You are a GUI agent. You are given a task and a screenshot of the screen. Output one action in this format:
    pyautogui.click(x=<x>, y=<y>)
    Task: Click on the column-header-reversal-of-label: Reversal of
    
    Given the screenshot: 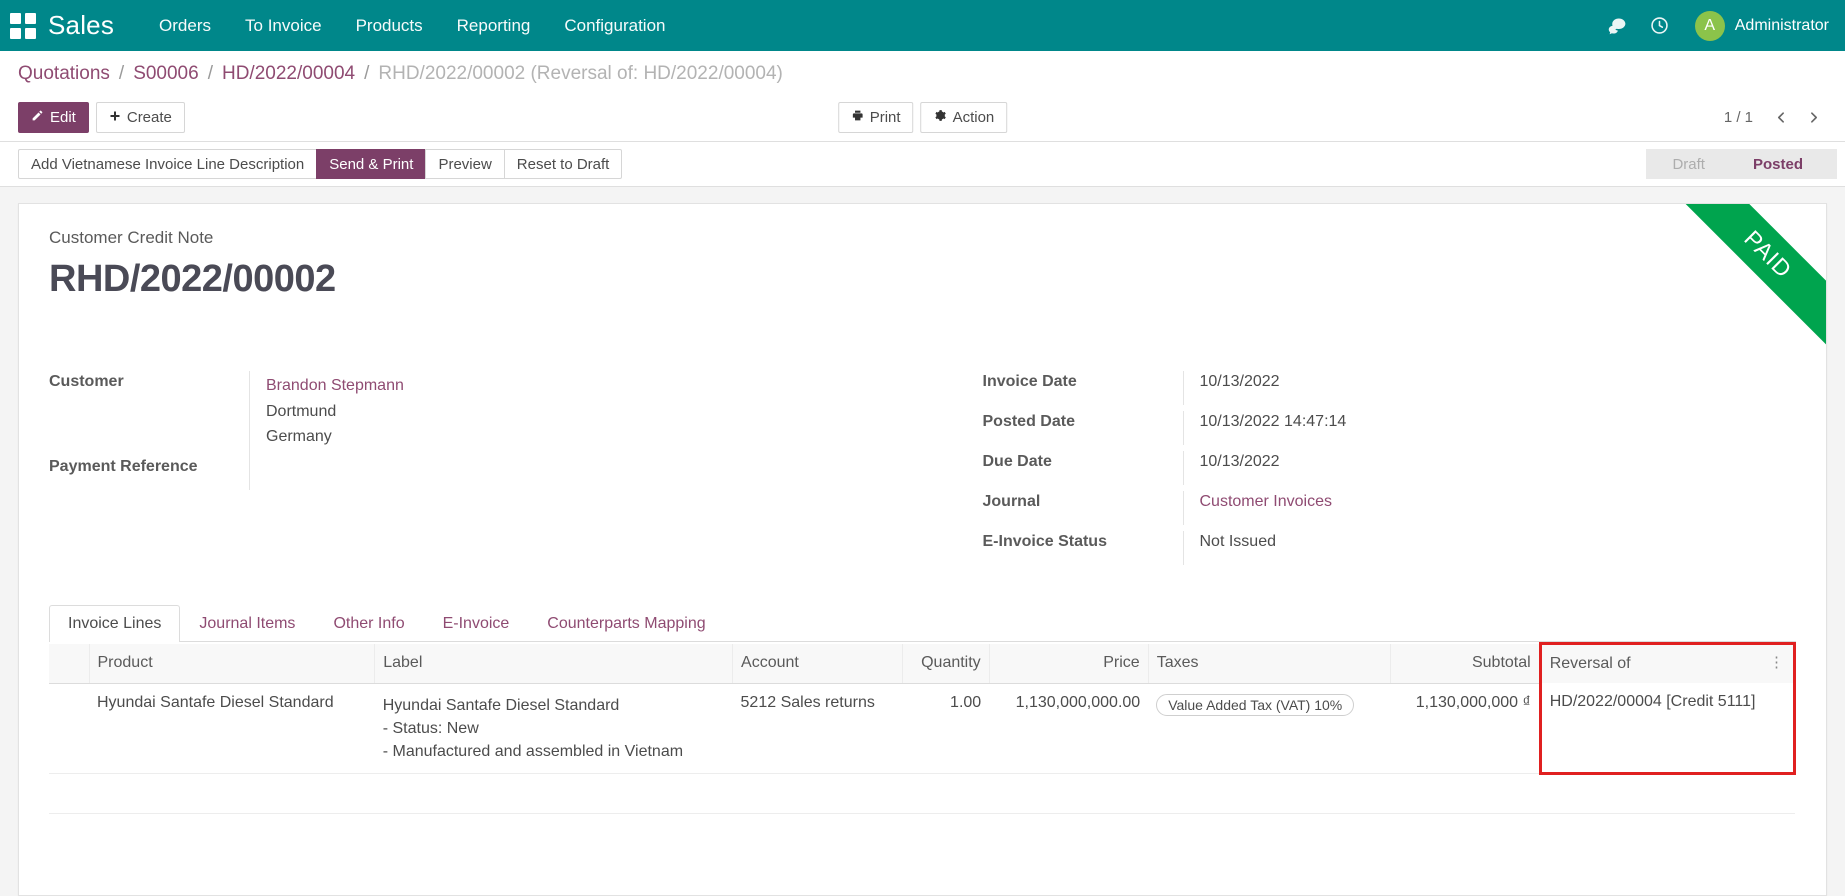 What is the action you would take?
    pyautogui.click(x=1590, y=663)
    